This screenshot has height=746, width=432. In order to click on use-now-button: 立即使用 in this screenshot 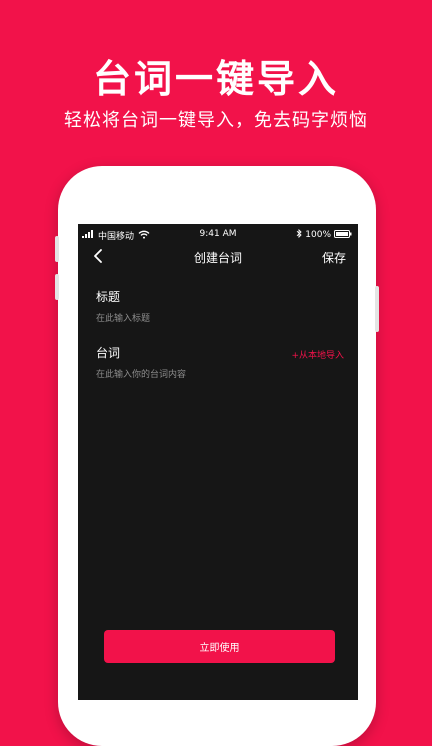, I will do `click(219, 646)`.